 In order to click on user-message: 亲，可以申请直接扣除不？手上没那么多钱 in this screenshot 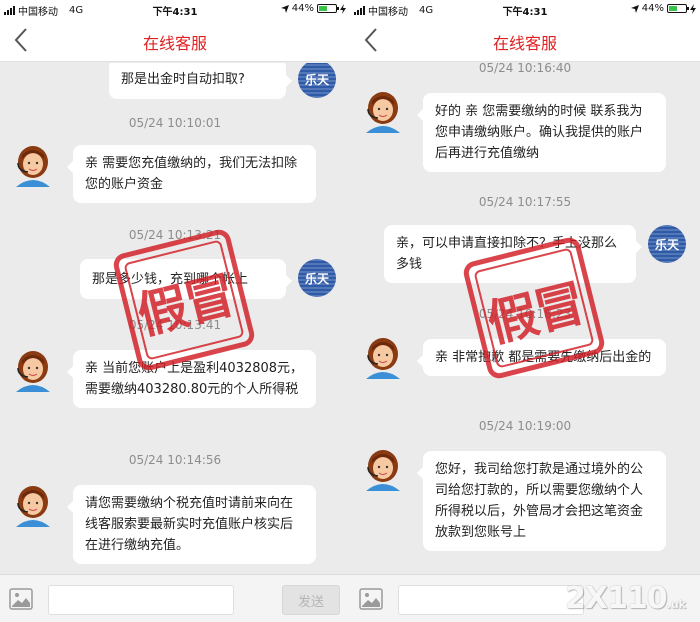, I will do `click(513, 254)`.